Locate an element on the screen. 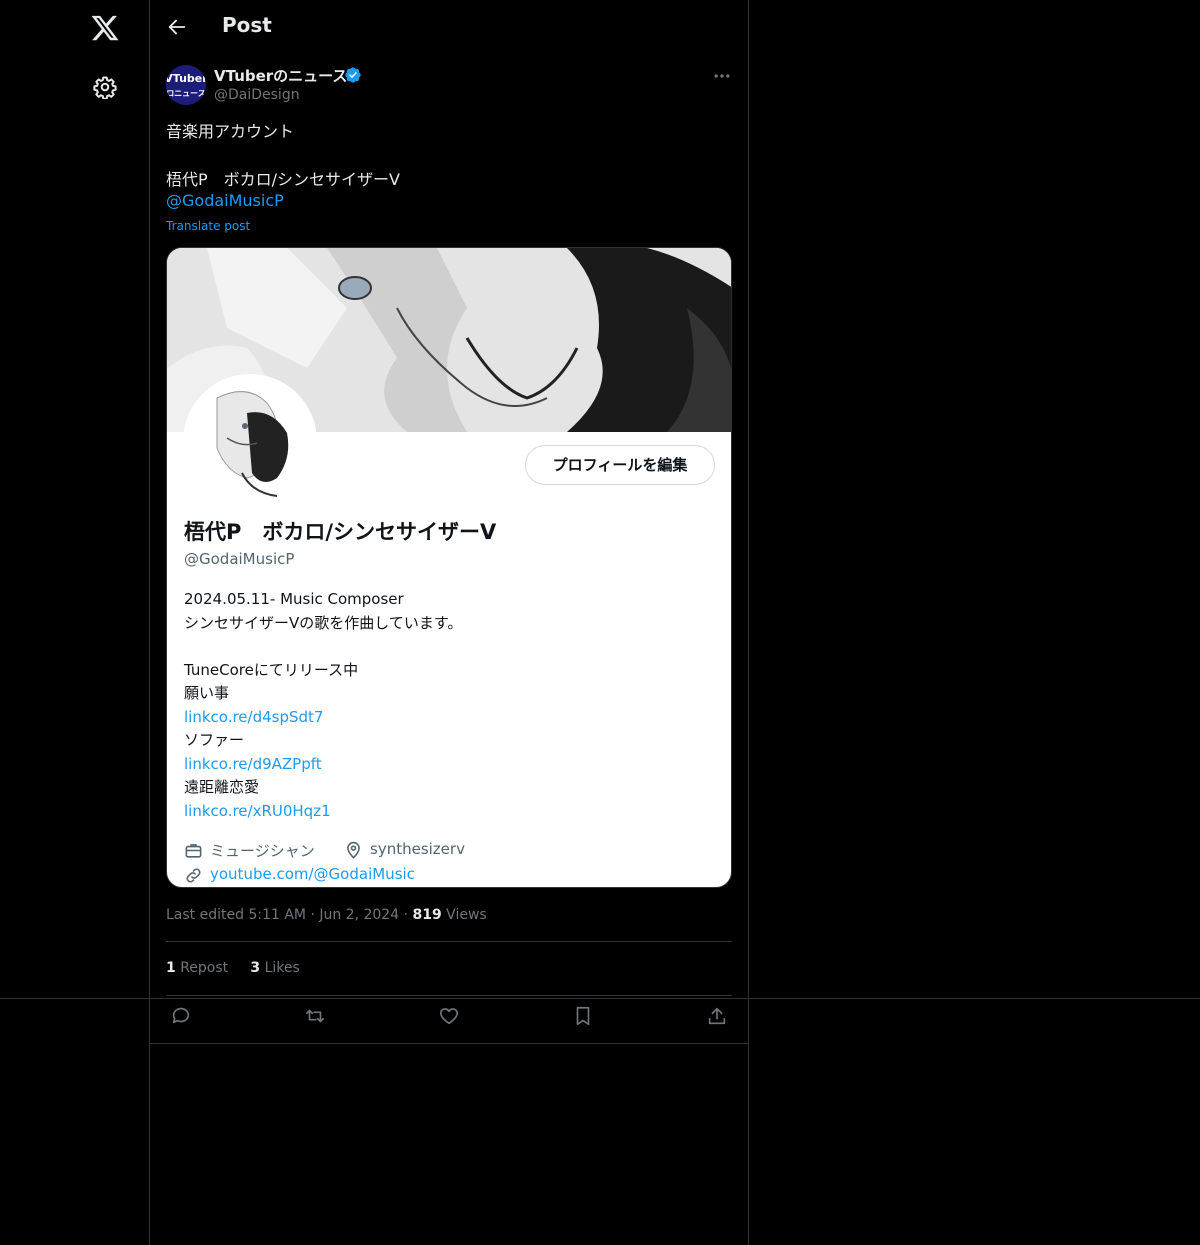 The height and width of the screenshot is (1245, 1200). translate-post-link: Translate post is located at coordinates (208, 226).